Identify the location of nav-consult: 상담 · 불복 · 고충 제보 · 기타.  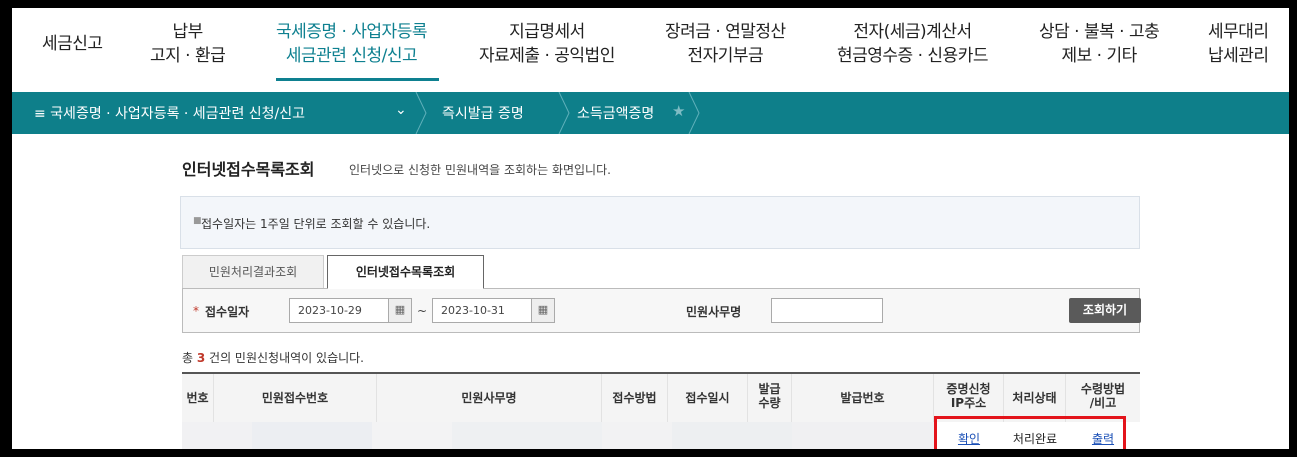
(1099, 44).